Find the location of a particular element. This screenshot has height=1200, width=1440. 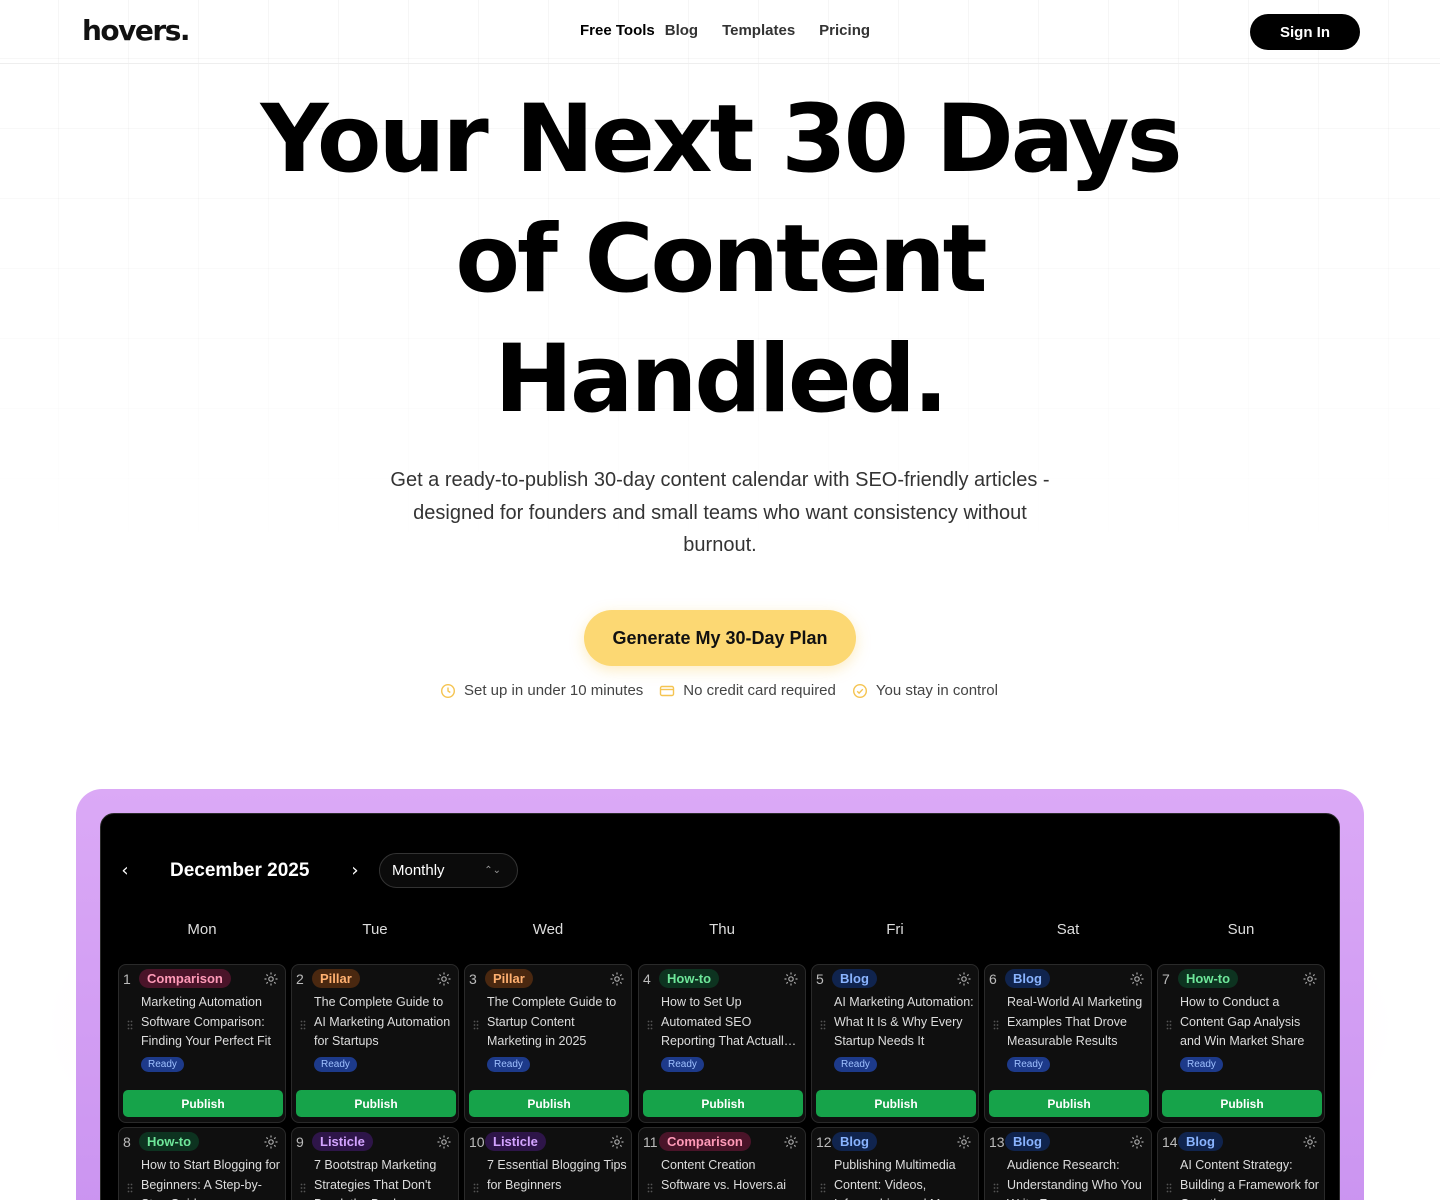

nav-templates: Templates is located at coordinates (758, 30).